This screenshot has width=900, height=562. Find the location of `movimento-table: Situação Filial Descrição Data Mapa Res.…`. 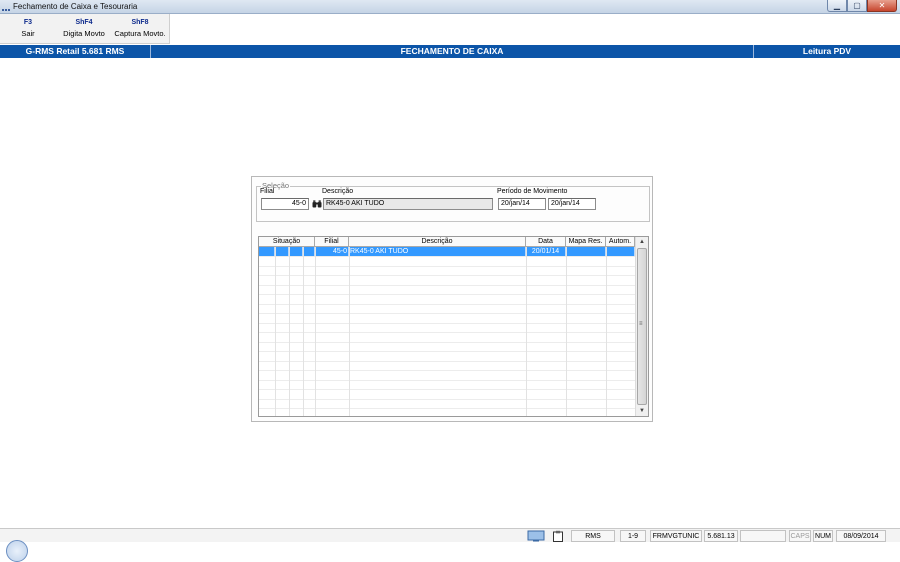

movimento-table: Situação Filial Descrição Data Mapa Res.… is located at coordinates (453, 326).